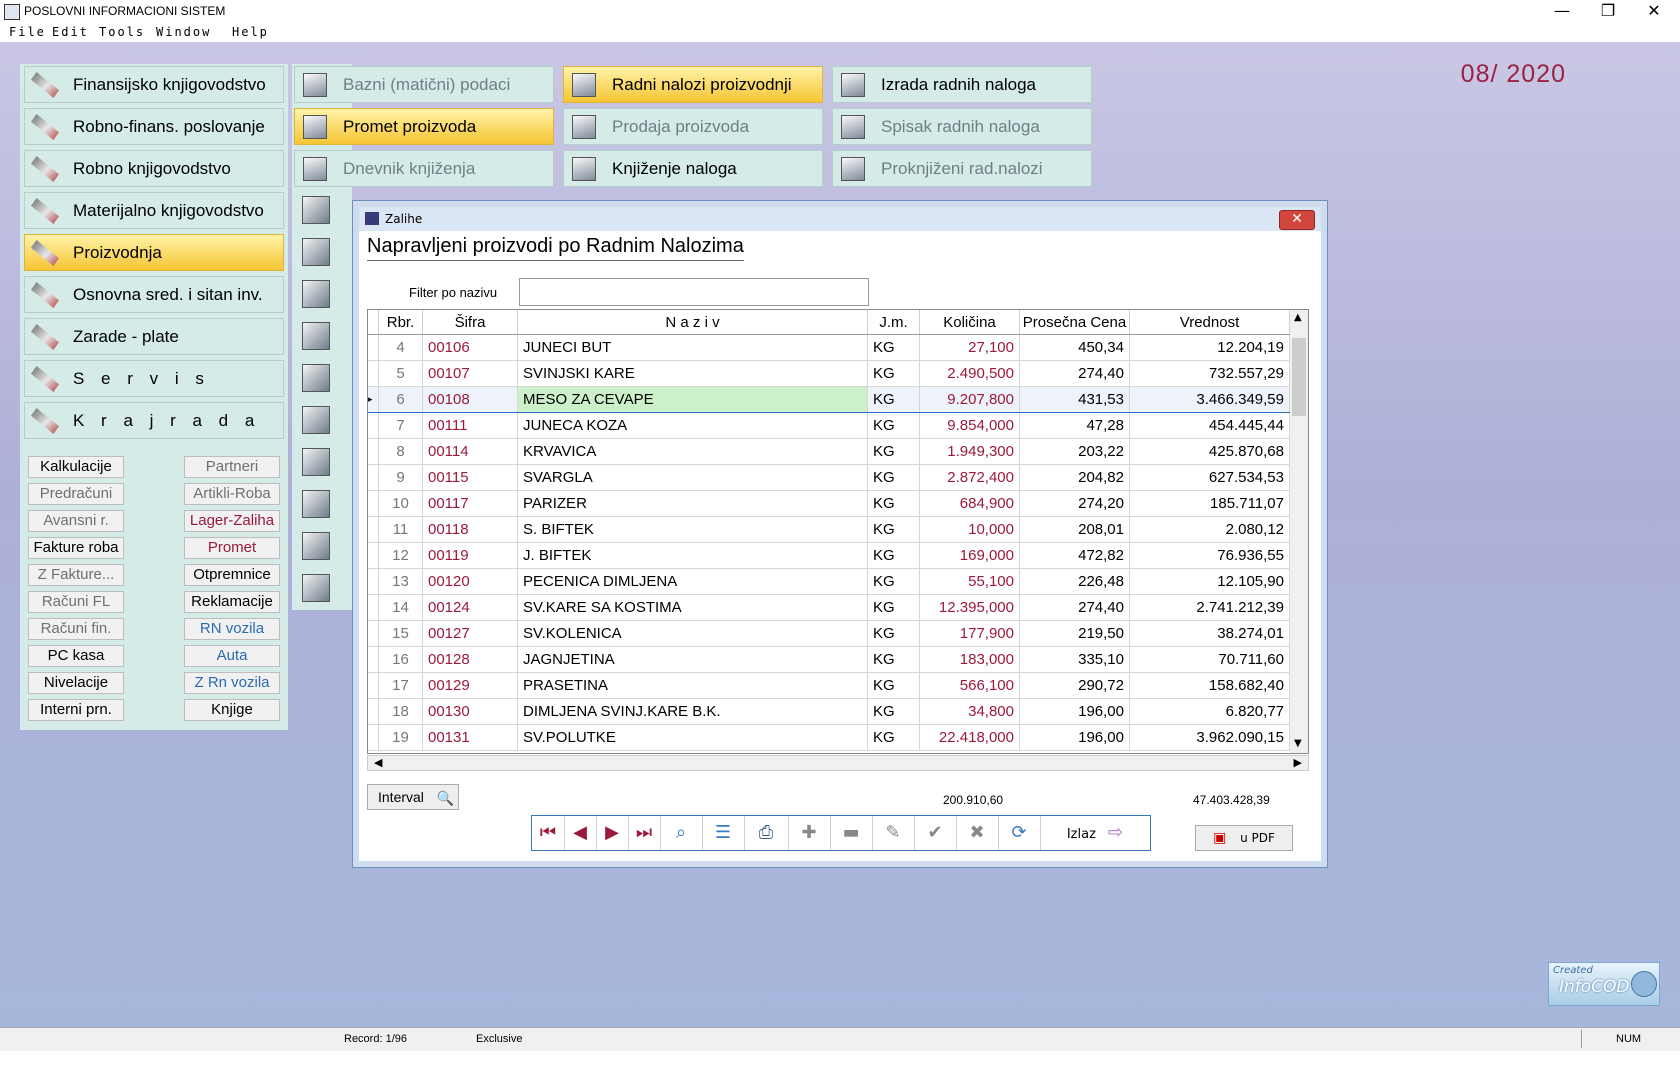 This screenshot has width=1680, height=1078. What do you see at coordinates (76, 710) in the screenshot?
I see `quick-btn-left-10: Interni prn.` at bounding box center [76, 710].